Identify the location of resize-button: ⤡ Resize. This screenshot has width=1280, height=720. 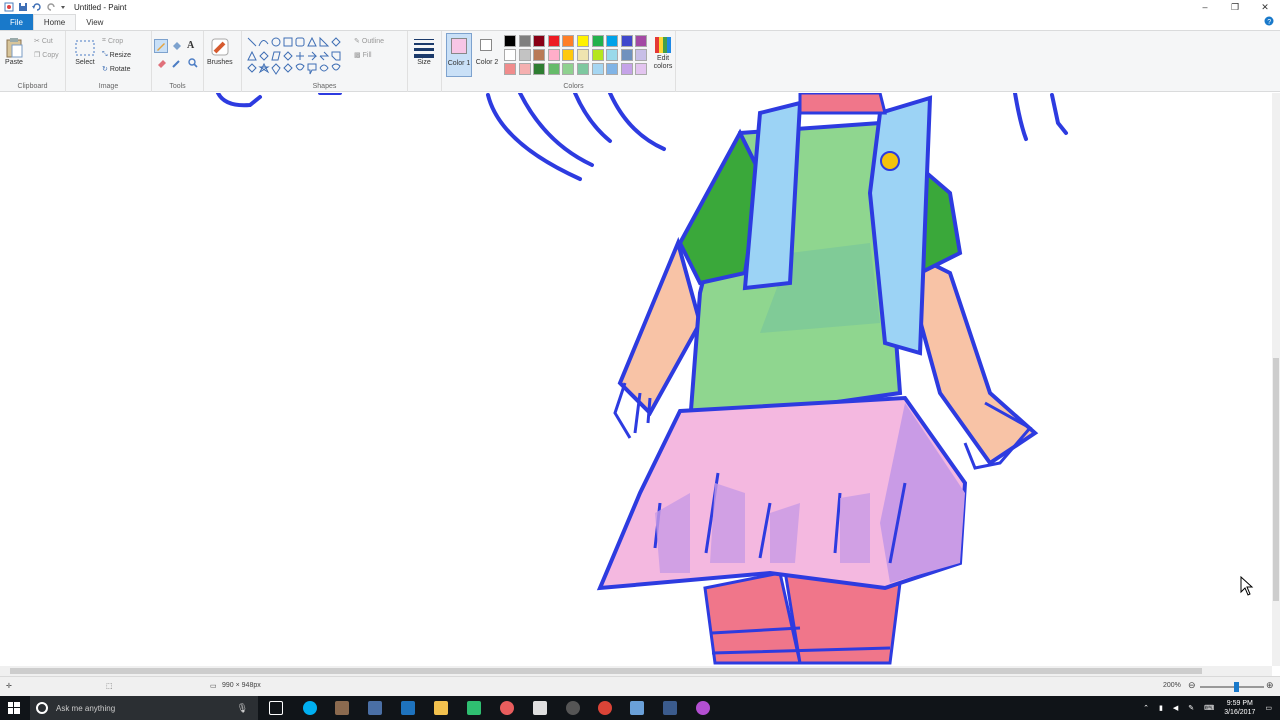
(116, 55).